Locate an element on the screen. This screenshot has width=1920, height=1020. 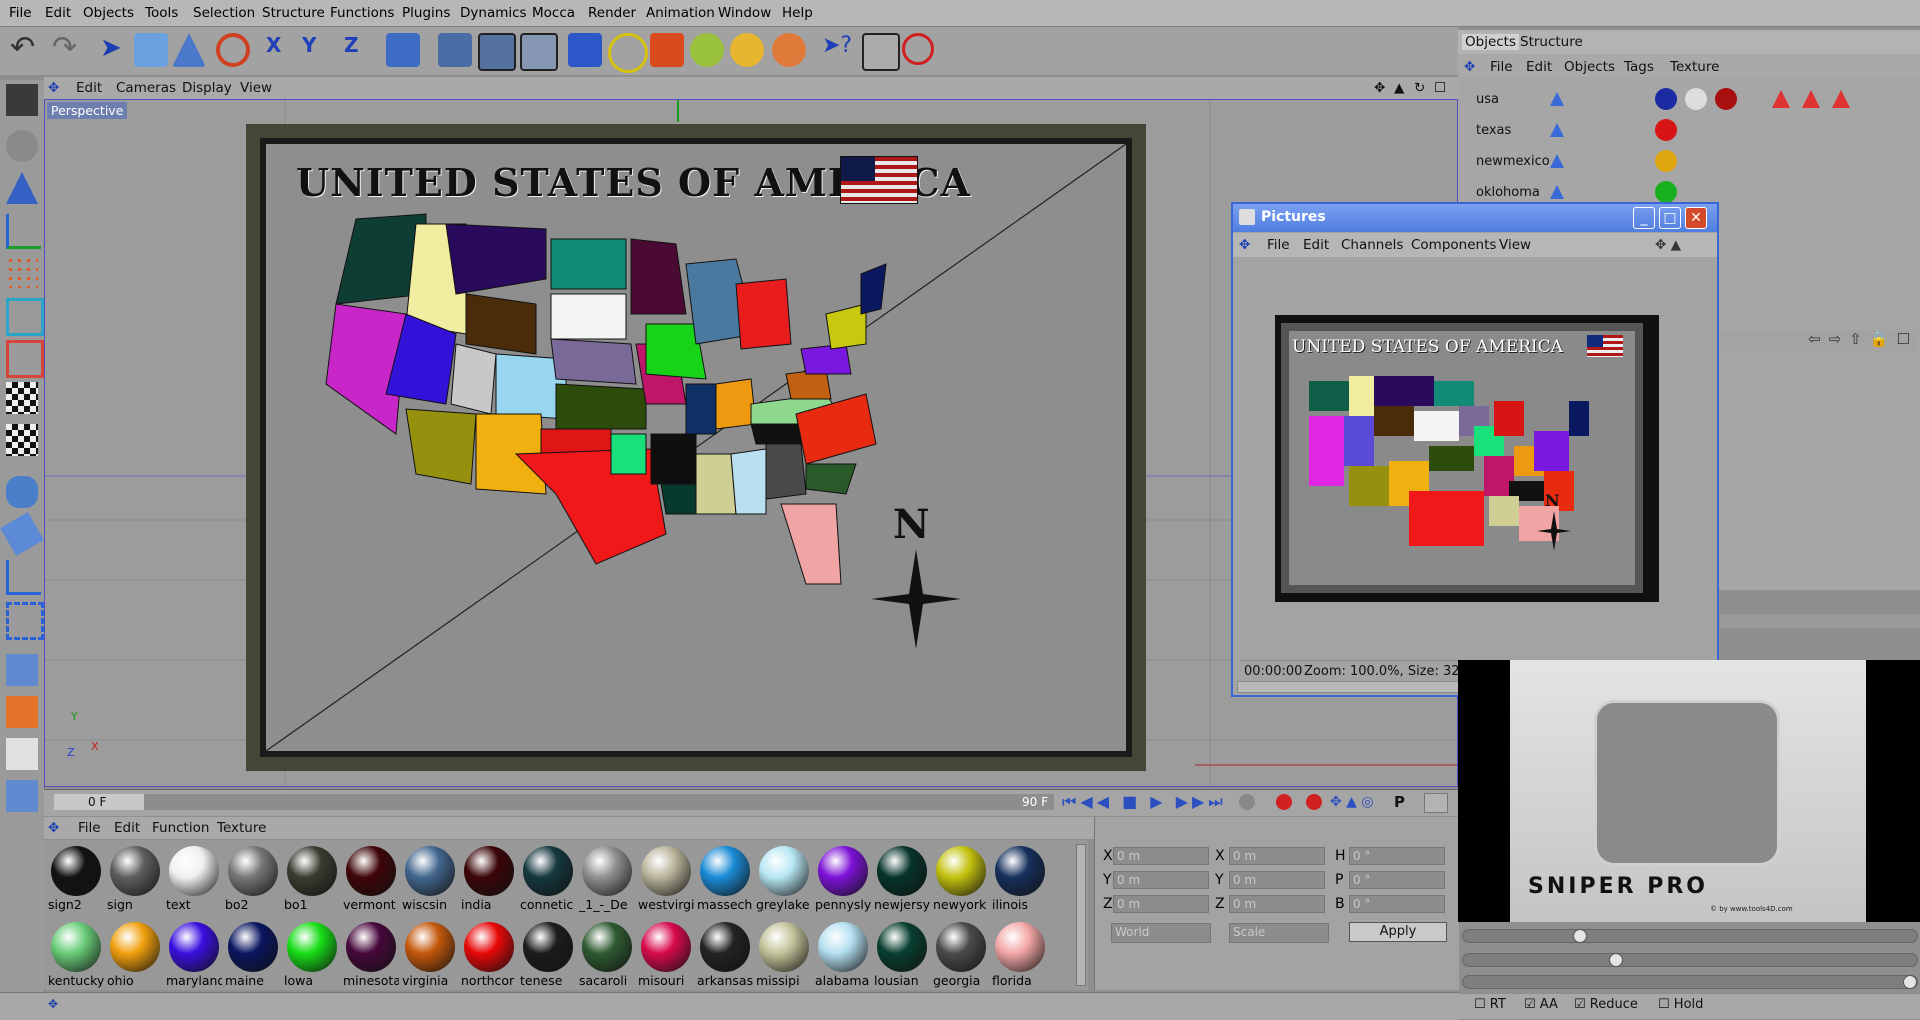
enable-axis-icon is located at coordinates (22, 670).